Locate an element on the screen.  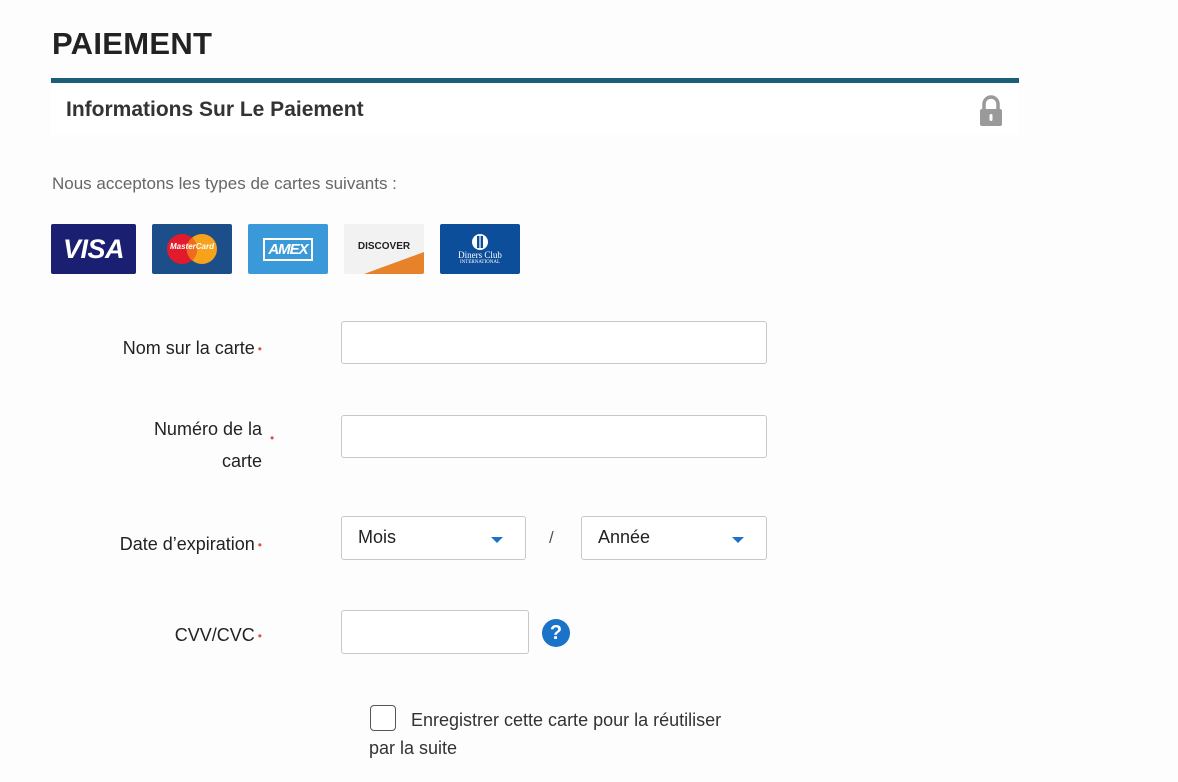
visa-logo-text: VISA is located at coordinates (93, 248).